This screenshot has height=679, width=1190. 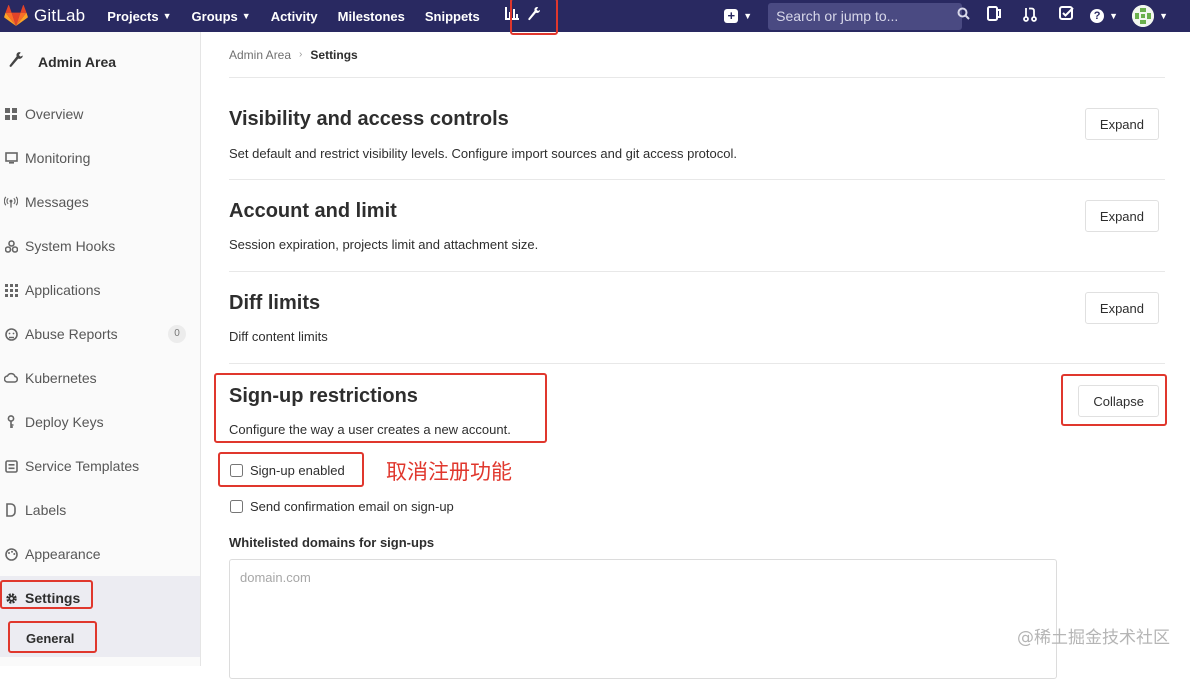 I want to click on watermark: @稀土掘金技术社区, so click(x=1093, y=635).